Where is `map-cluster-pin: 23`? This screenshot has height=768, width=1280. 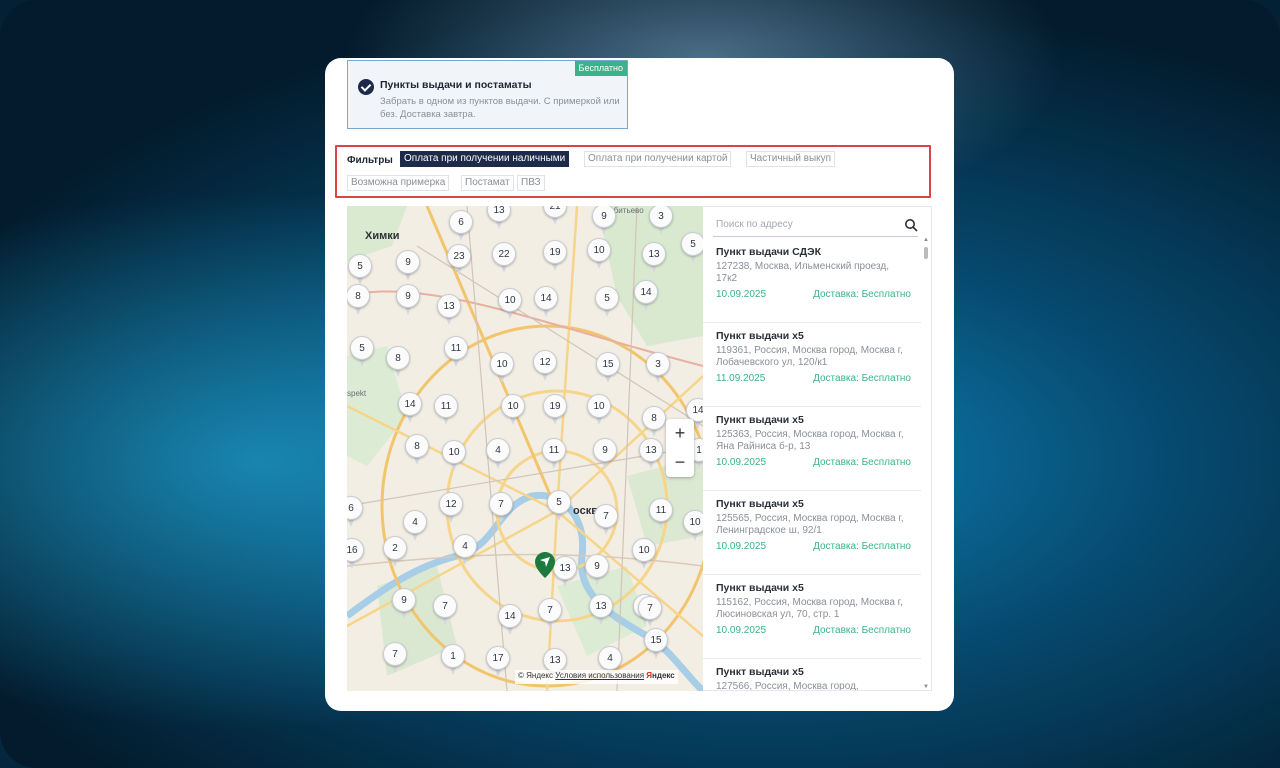 map-cluster-pin: 23 is located at coordinates (459, 261).